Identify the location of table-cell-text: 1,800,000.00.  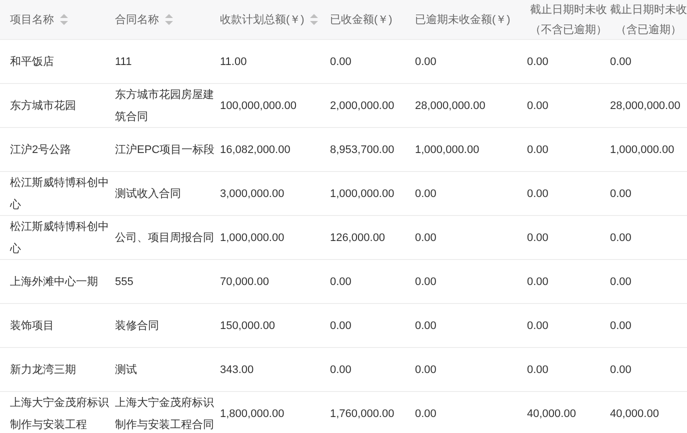
(253, 414).